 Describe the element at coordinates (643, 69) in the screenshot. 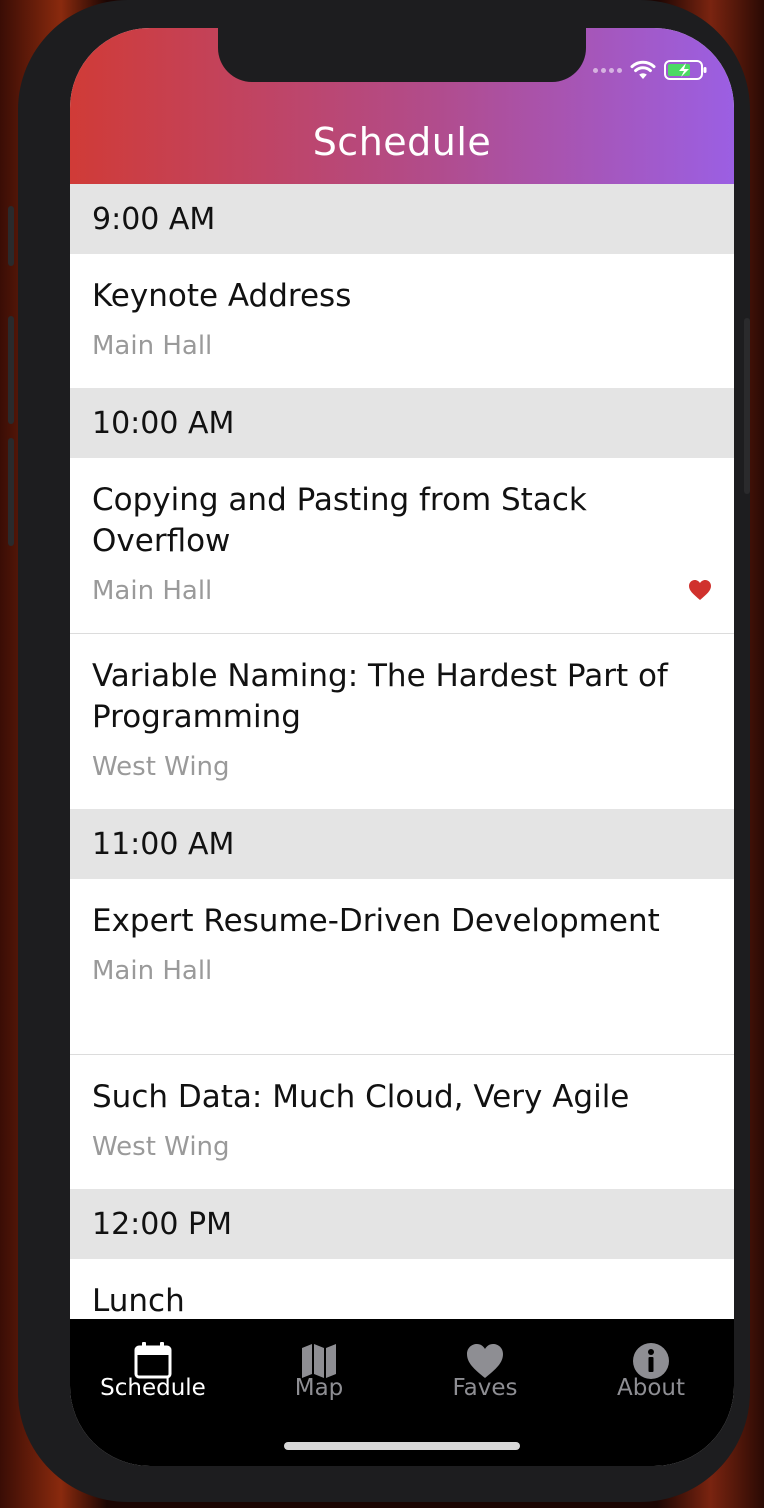

I see `wifi-icon` at that location.